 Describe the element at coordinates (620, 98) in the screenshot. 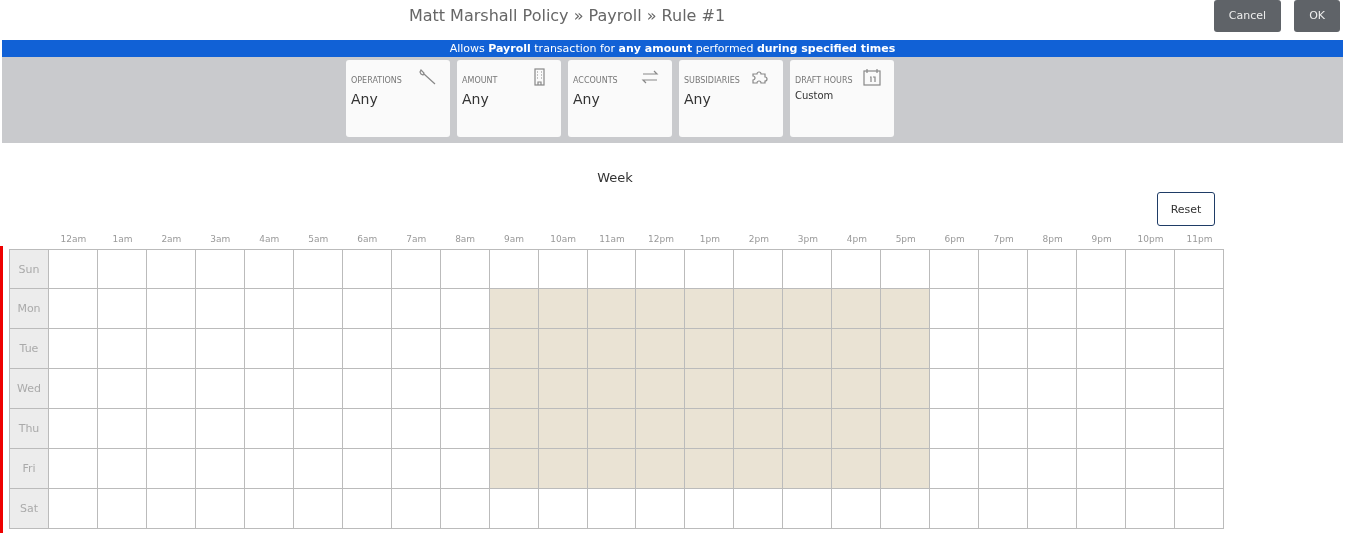

I see `criteria-card: ACCOUNTS Any` at that location.